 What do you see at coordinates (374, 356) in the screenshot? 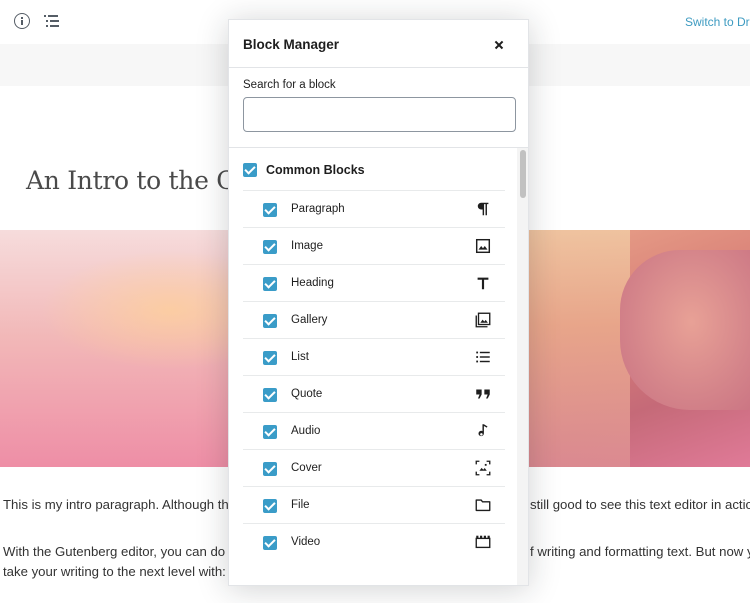
I see `block-row-list: List` at bounding box center [374, 356].